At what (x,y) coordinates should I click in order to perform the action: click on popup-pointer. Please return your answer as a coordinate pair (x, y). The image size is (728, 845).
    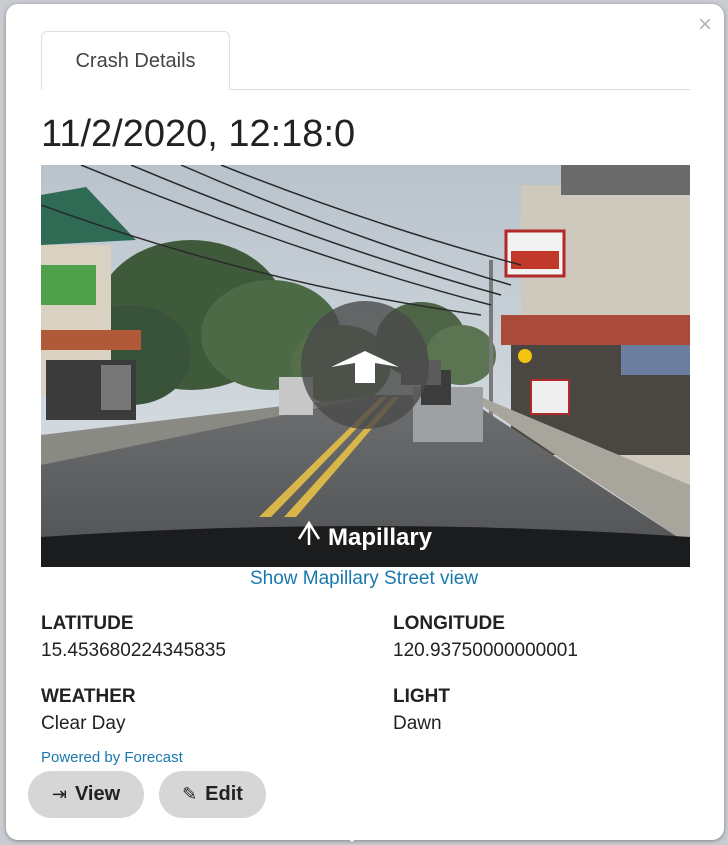
    Looking at the image, I should click on (352, 836).